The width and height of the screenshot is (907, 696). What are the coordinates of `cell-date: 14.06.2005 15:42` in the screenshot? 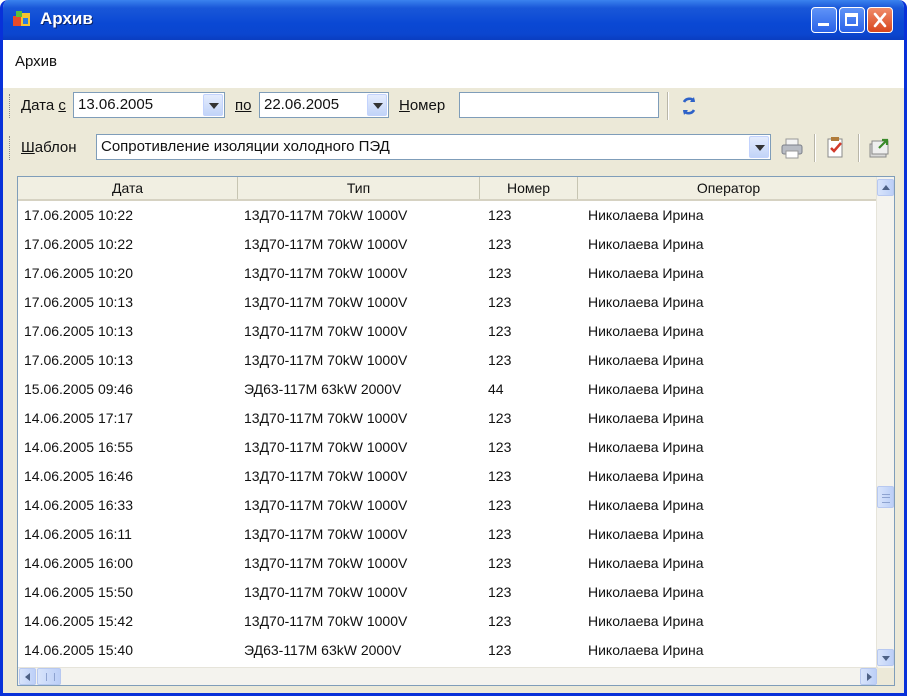 It's located at (78, 621).